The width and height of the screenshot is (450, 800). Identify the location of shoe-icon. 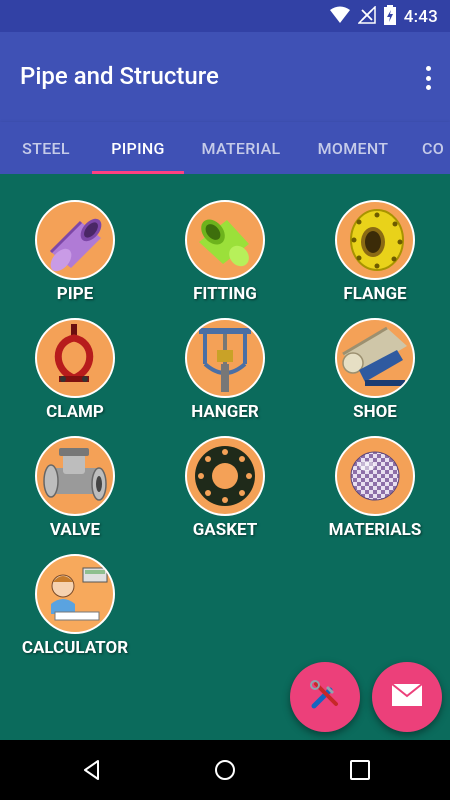
(375, 358).